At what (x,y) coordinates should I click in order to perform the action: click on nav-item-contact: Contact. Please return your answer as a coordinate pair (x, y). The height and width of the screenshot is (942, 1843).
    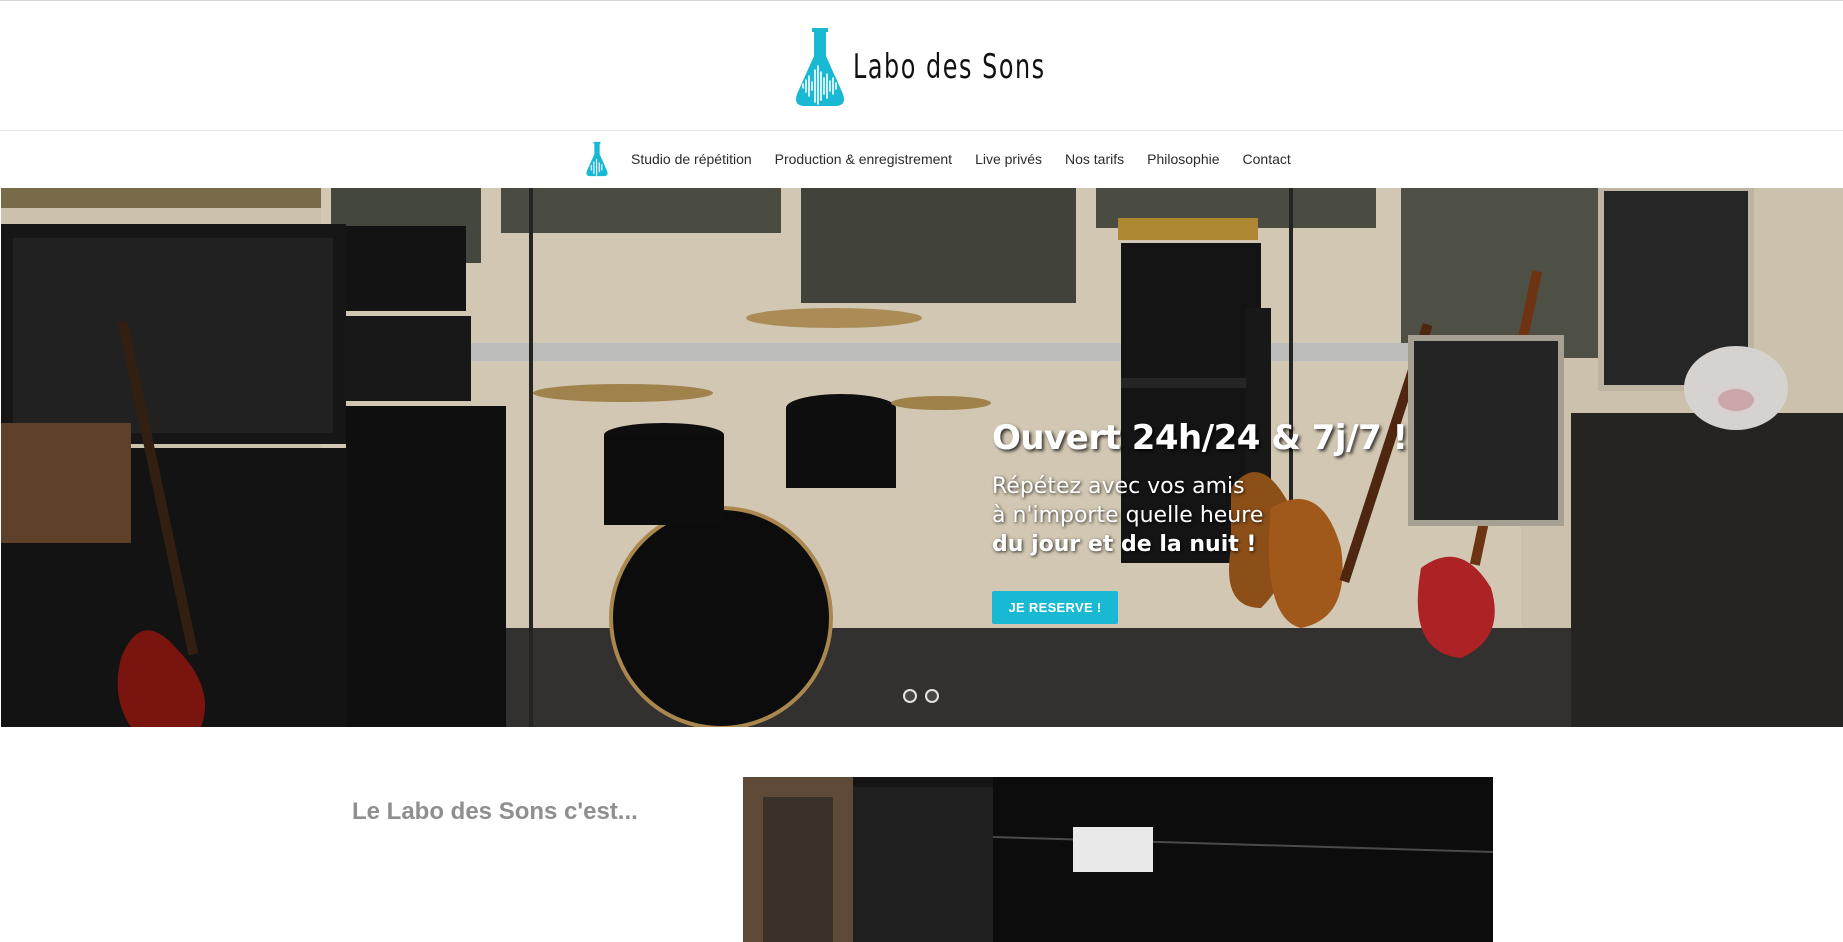
    Looking at the image, I should click on (1267, 159).